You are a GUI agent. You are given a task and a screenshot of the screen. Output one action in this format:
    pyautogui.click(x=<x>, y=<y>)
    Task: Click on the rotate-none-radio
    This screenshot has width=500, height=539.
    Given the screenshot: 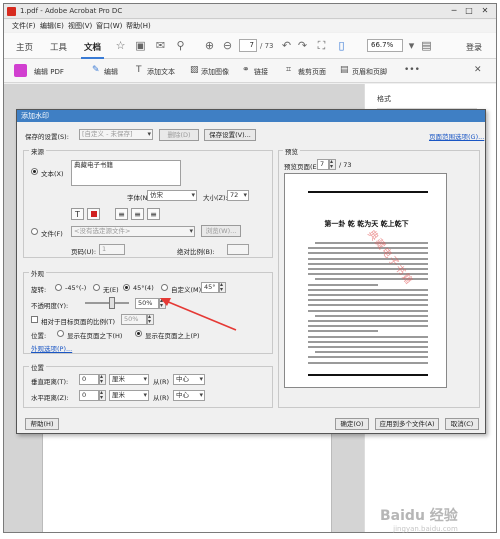 What is the action you would take?
    pyautogui.click(x=96, y=287)
    